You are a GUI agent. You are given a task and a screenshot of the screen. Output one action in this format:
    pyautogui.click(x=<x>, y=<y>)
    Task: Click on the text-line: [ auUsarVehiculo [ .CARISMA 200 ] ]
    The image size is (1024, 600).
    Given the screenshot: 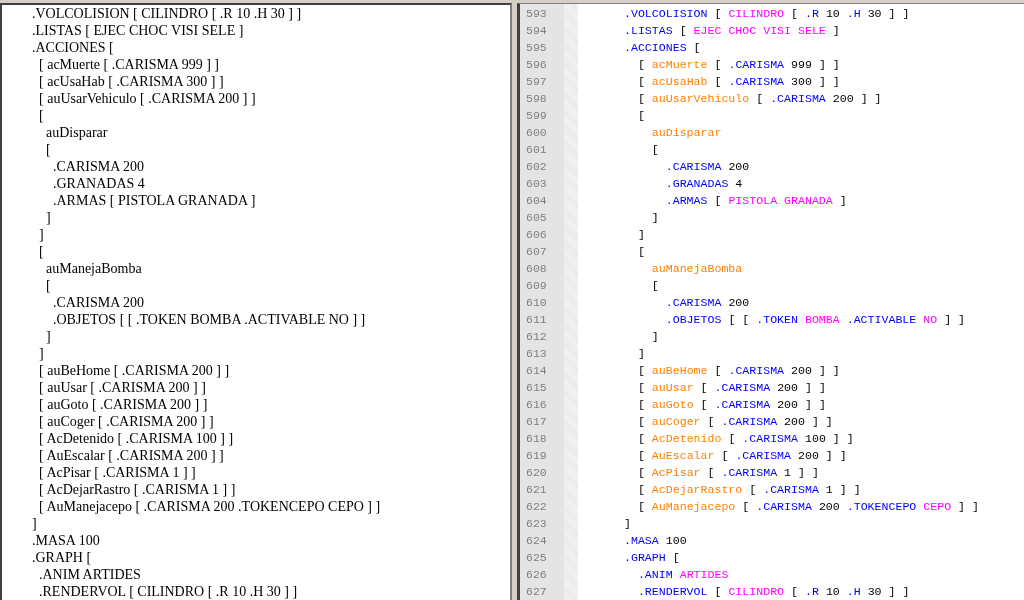 What is the action you would take?
    pyautogui.click(x=147, y=98)
    